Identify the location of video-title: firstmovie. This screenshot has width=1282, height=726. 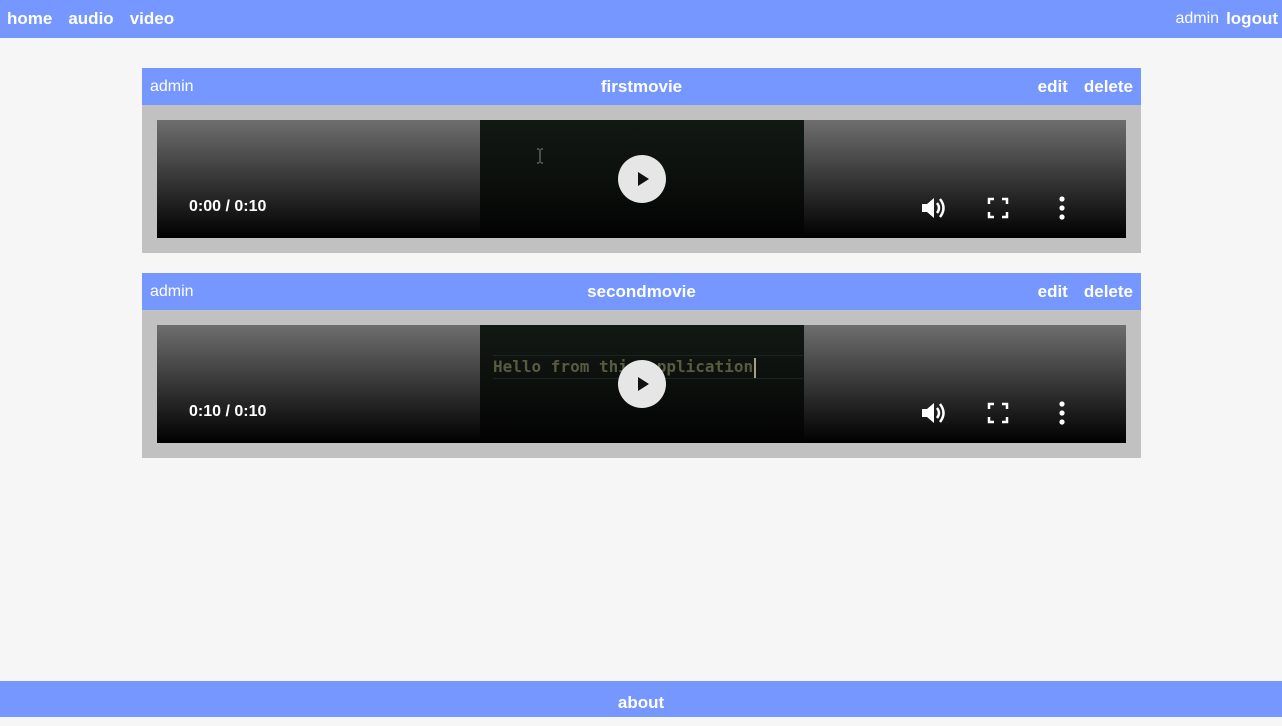
(641, 86).